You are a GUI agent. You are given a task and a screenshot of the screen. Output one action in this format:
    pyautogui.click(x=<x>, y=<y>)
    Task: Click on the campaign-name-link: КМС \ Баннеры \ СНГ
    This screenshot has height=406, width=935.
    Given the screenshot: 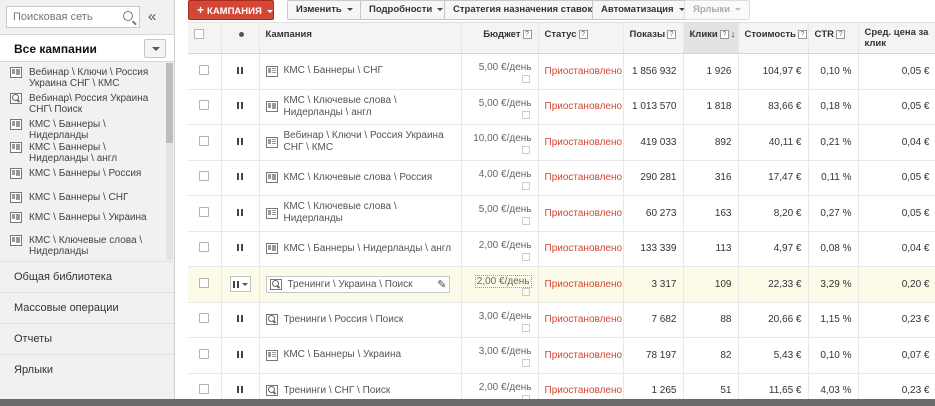 What is the action you would take?
    pyautogui.click(x=333, y=71)
    